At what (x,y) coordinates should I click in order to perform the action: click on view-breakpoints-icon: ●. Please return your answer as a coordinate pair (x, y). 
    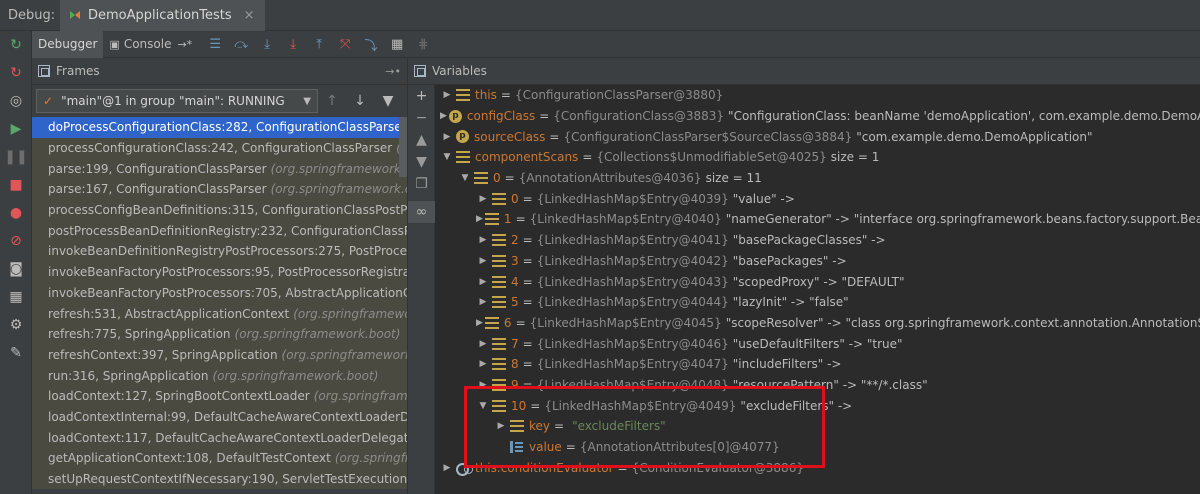
    Looking at the image, I should click on (16, 213).